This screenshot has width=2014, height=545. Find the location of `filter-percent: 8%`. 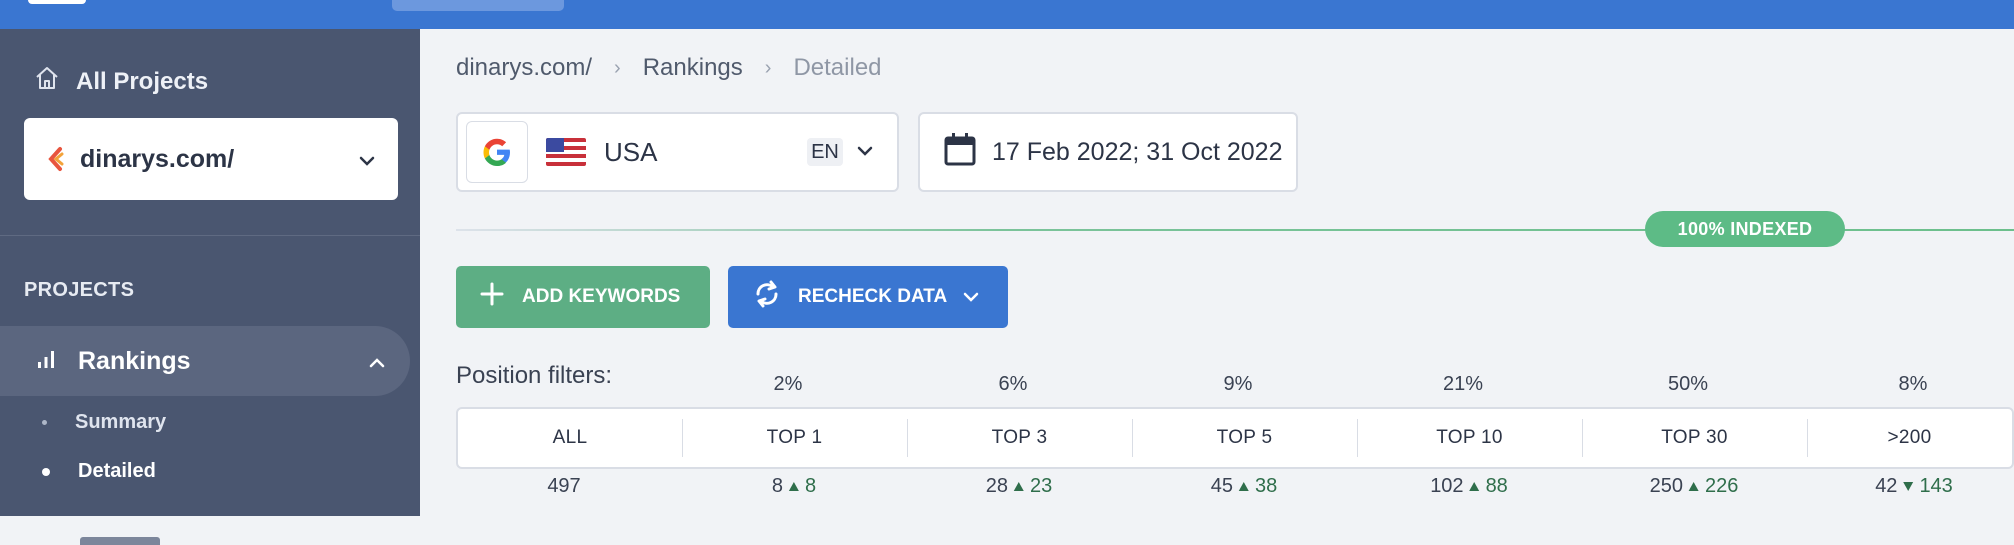

filter-percent: 8% is located at coordinates (1913, 384).